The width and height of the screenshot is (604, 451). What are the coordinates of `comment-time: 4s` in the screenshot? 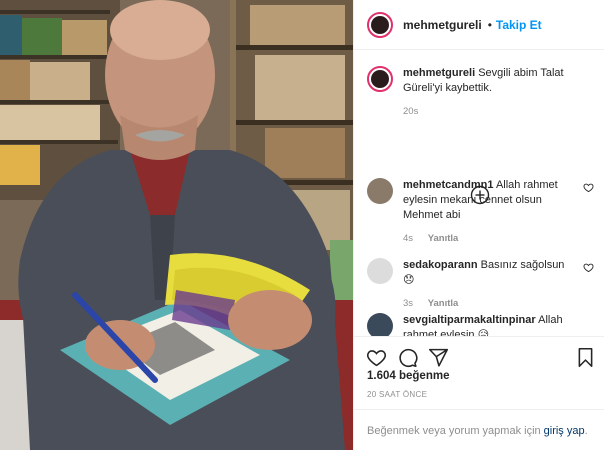 It's located at (408, 238).